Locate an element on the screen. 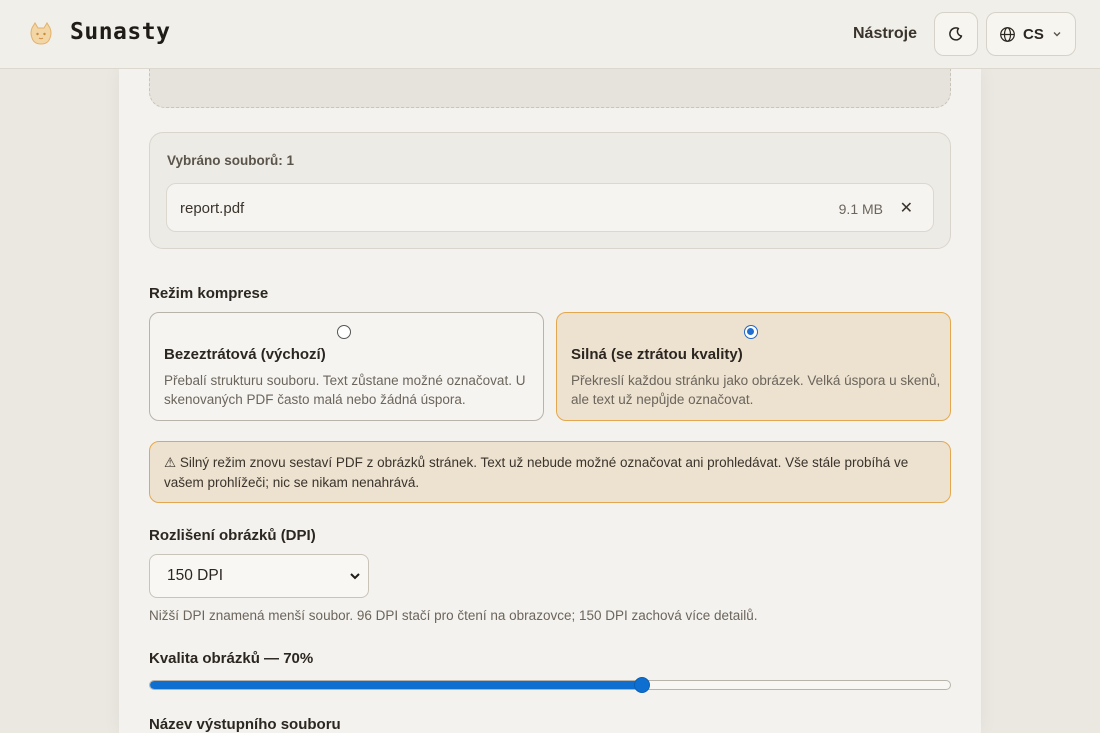  quality-label: Kvalita obrázků — 70% is located at coordinates (231, 658).